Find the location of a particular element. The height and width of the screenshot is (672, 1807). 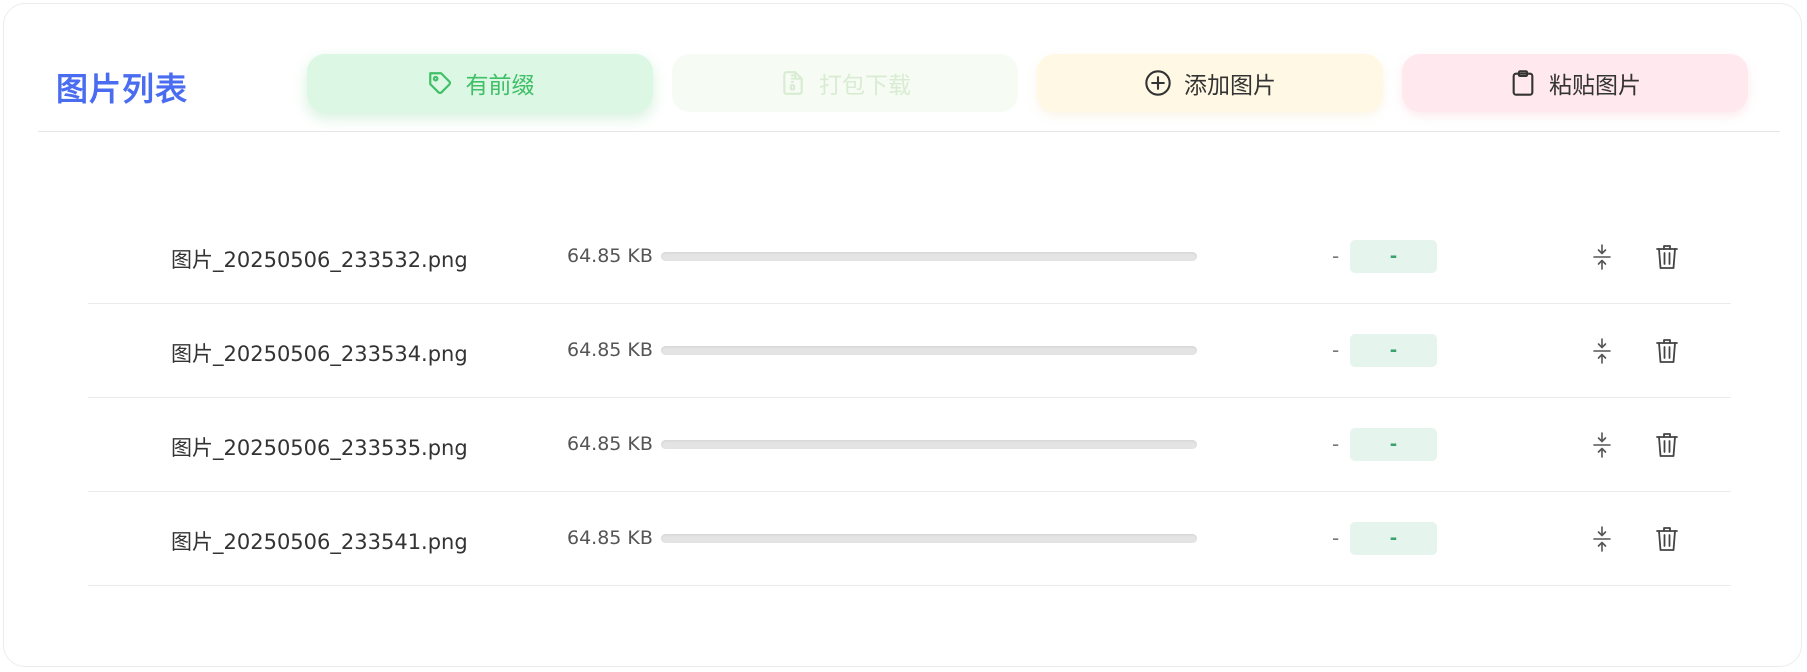

zip-file-icon is located at coordinates (793, 83).